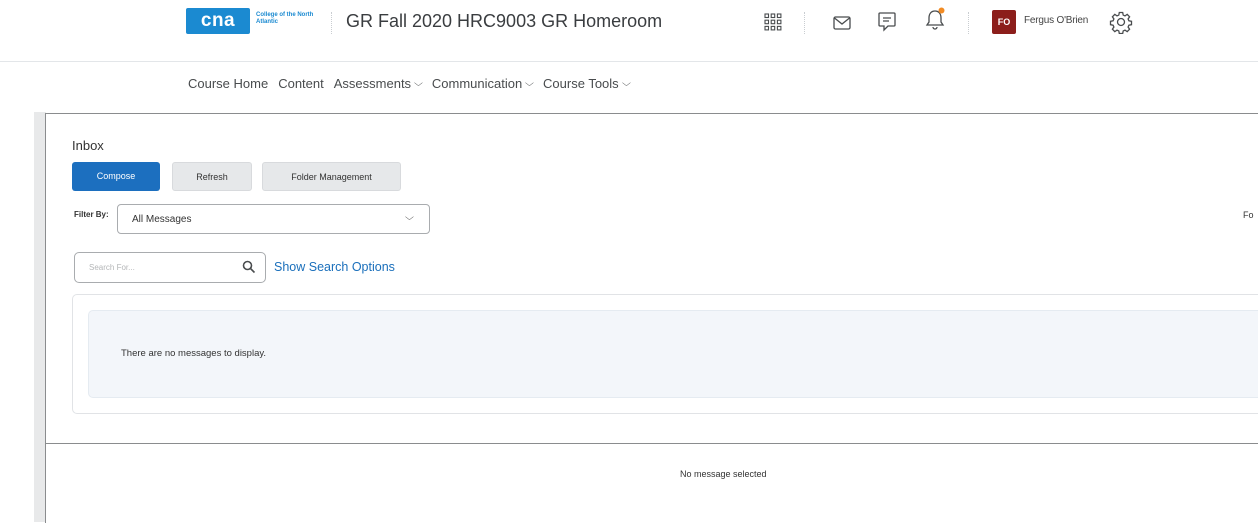 The image size is (1258, 523). I want to click on nav-course-tools: Course Tools ⌵, so click(587, 83).